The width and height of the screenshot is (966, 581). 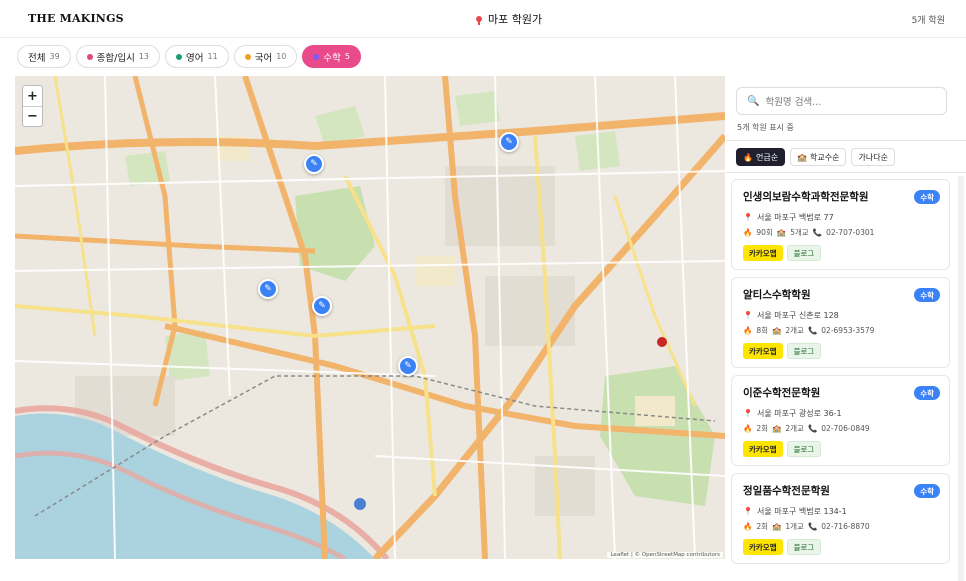 I want to click on academy-name: 인생의보람수학과학전문학원, so click(x=806, y=197).